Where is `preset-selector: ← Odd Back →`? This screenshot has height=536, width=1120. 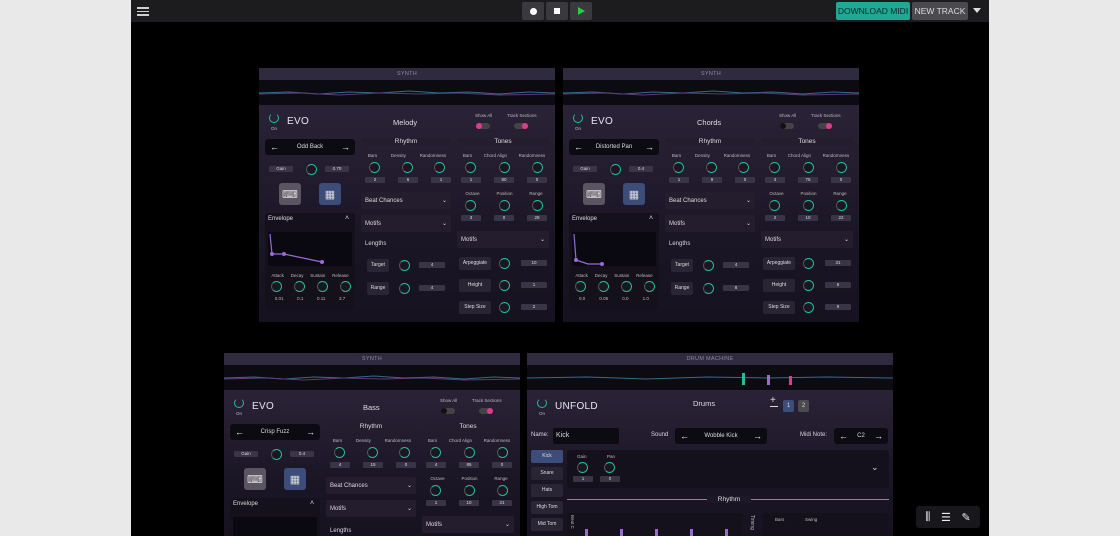
preset-selector: ← Odd Back → is located at coordinates (310, 147).